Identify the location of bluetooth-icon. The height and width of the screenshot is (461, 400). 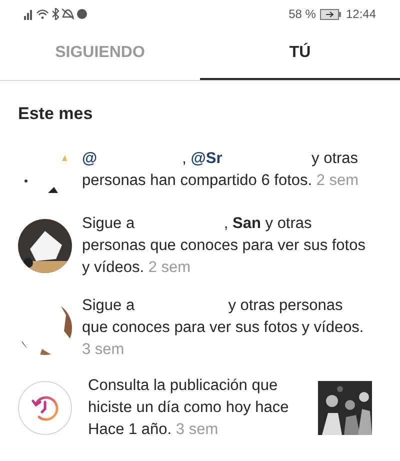
(55, 14).